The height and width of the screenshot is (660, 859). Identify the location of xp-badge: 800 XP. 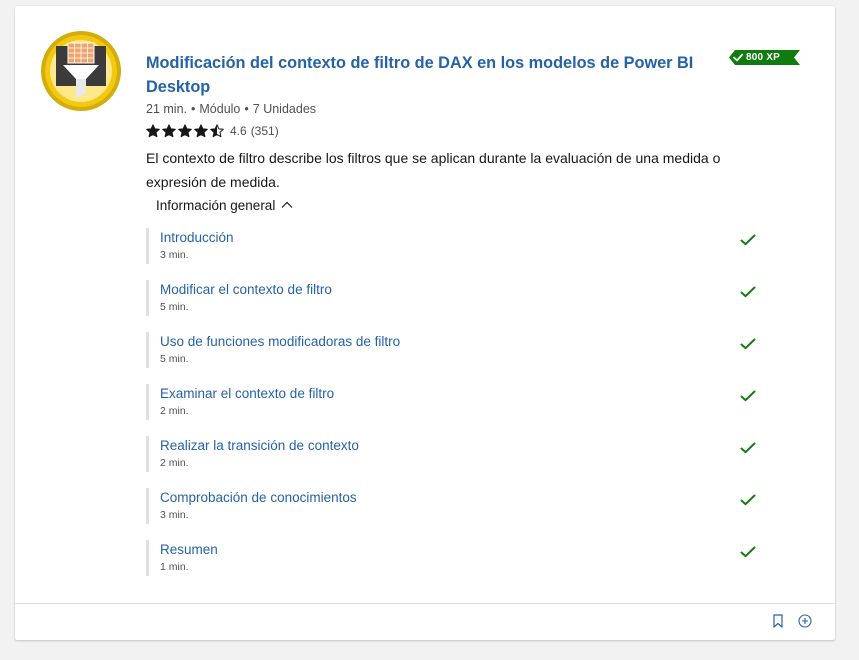
(764, 57).